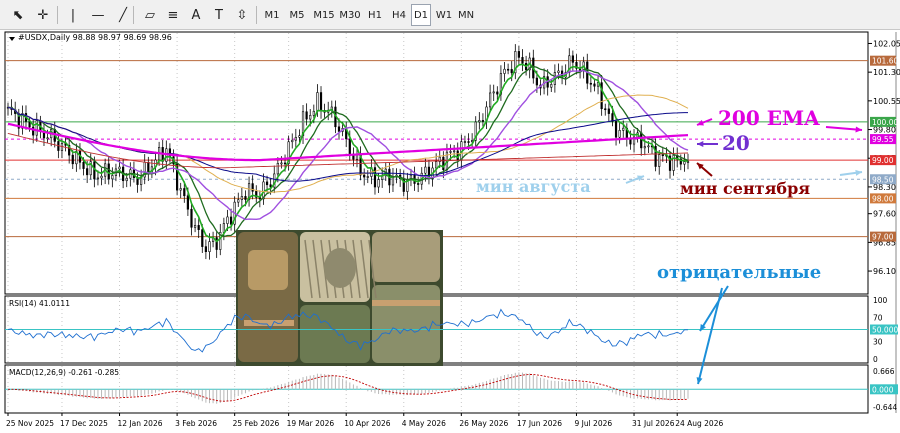 This screenshot has height=433, width=900. I want to click on macd-level-text: 0.000, so click(883, 389).